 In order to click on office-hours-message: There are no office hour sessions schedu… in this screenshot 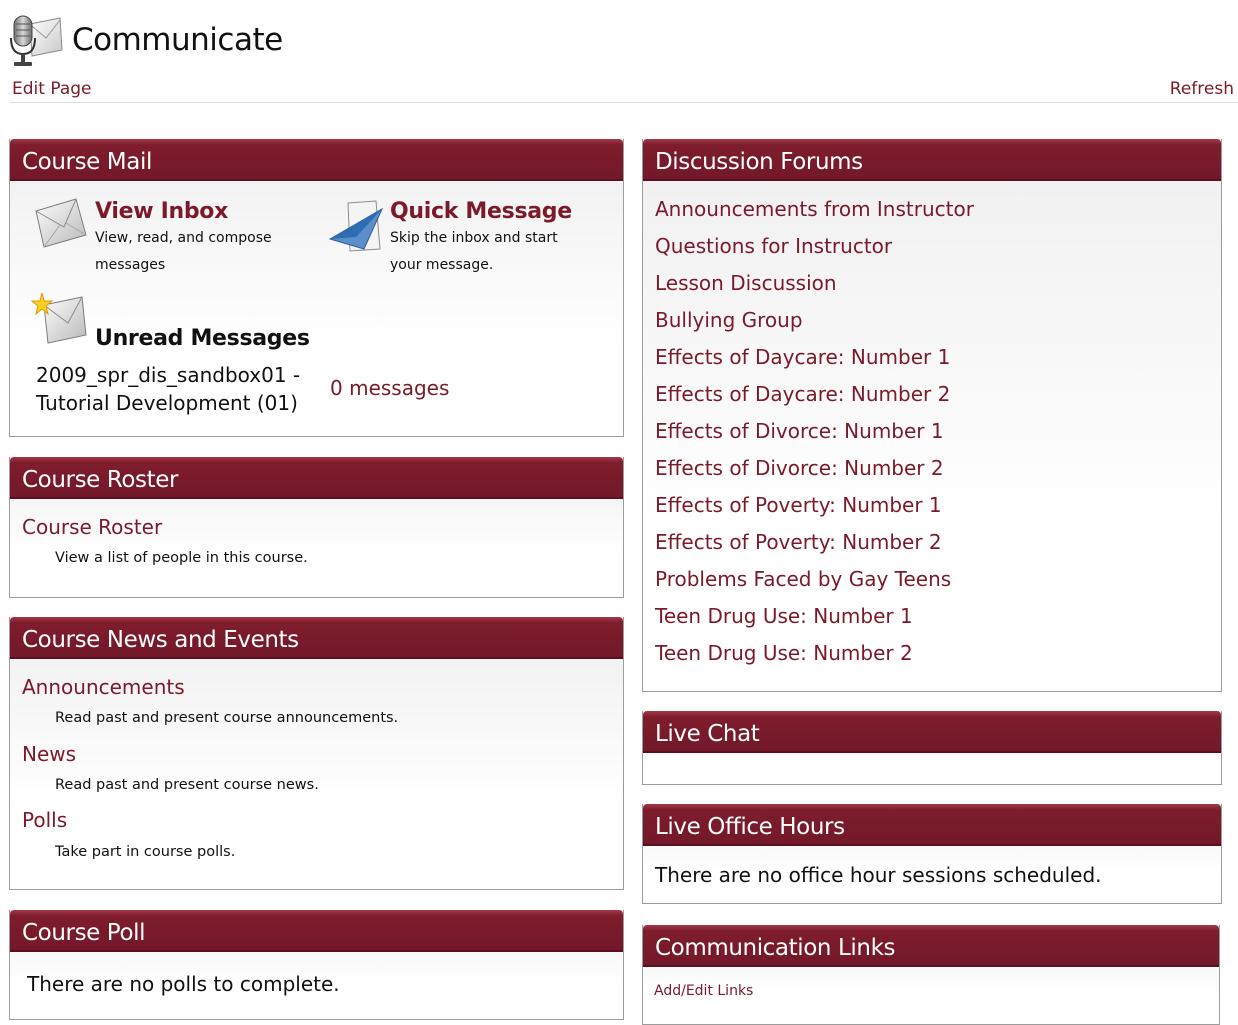, I will do `click(878, 875)`.